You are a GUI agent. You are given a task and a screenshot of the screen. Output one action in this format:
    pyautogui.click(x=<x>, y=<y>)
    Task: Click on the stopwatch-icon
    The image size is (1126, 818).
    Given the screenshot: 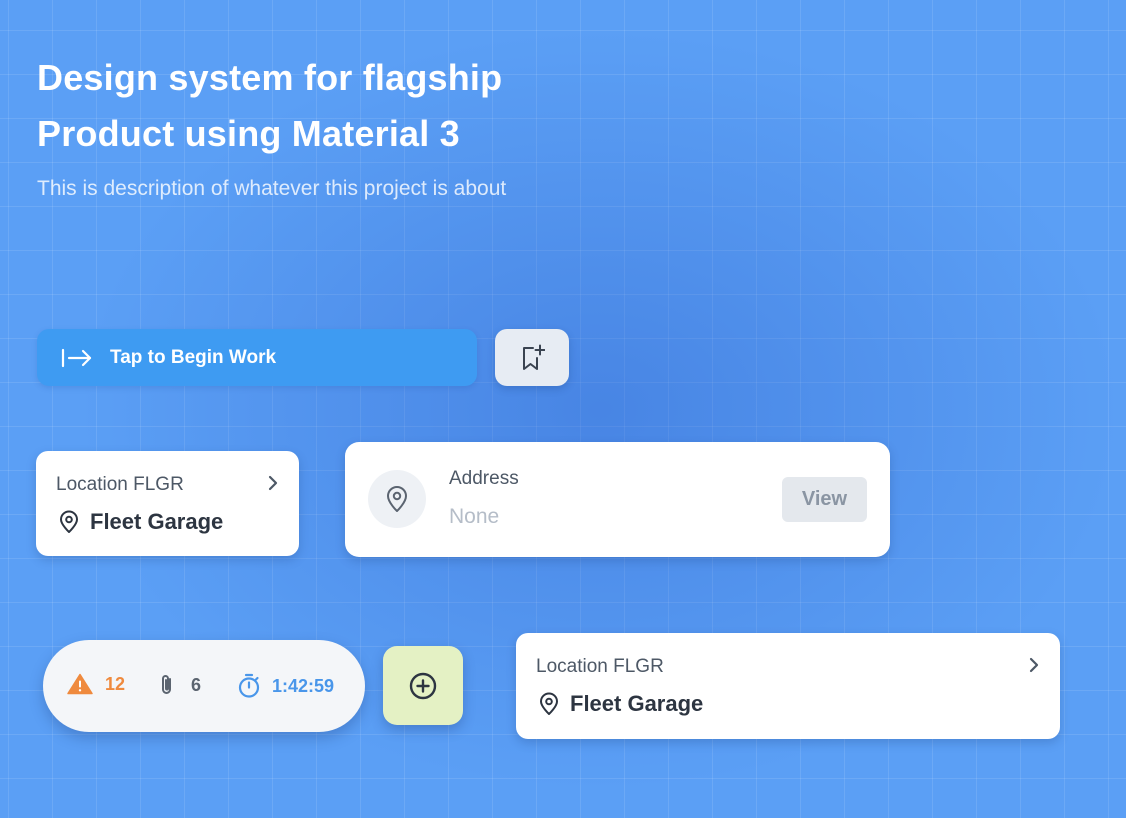 What is the action you would take?
    pyautogui.click(x=249, y=686)
    